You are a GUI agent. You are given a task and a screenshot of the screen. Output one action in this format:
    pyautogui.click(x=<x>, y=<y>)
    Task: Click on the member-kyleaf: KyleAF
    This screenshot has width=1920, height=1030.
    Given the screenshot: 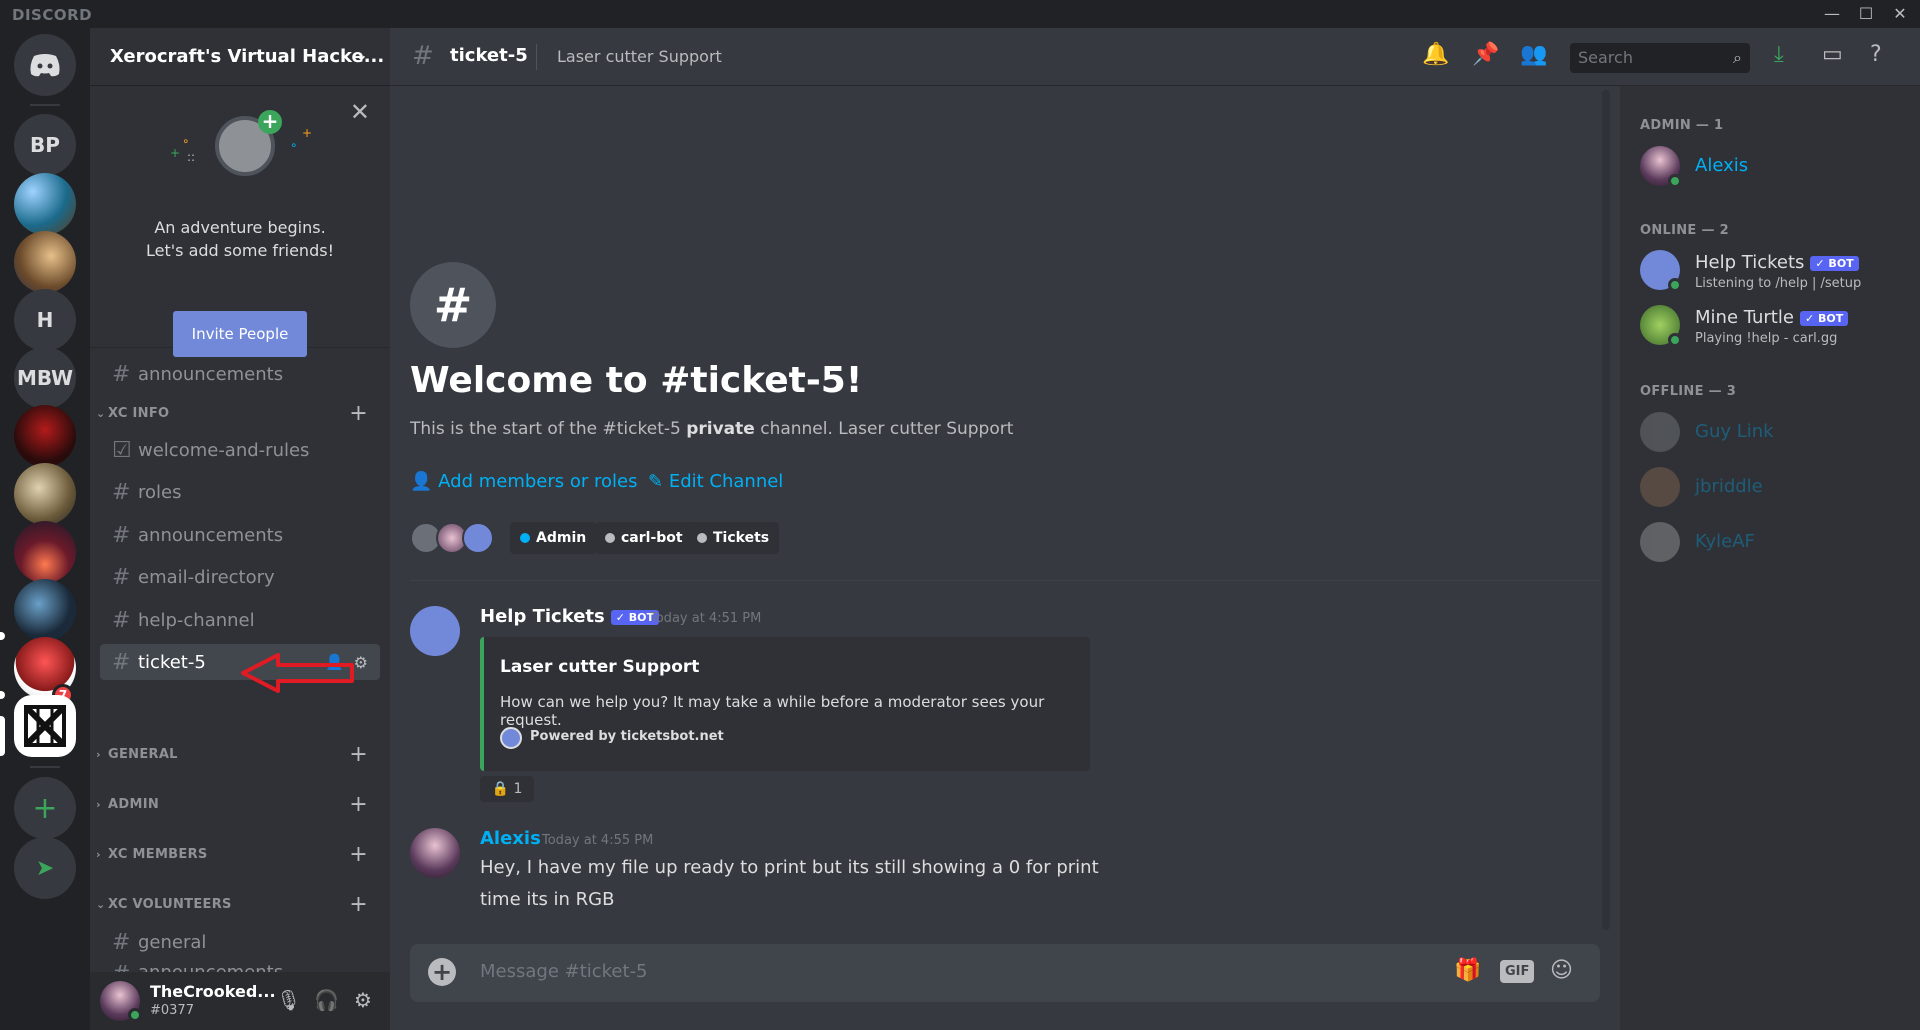 What is the action you would take?
    pyautogui.click(x=1775, y=542)
    